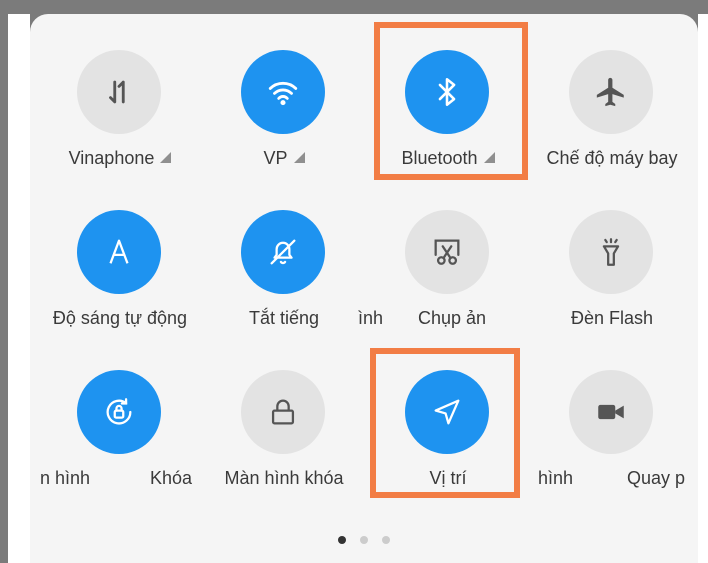 The image size is (708, 563). Describe the element at coordinates (611, 412) in the screenshot. I see `video-camera-icon` at that location.